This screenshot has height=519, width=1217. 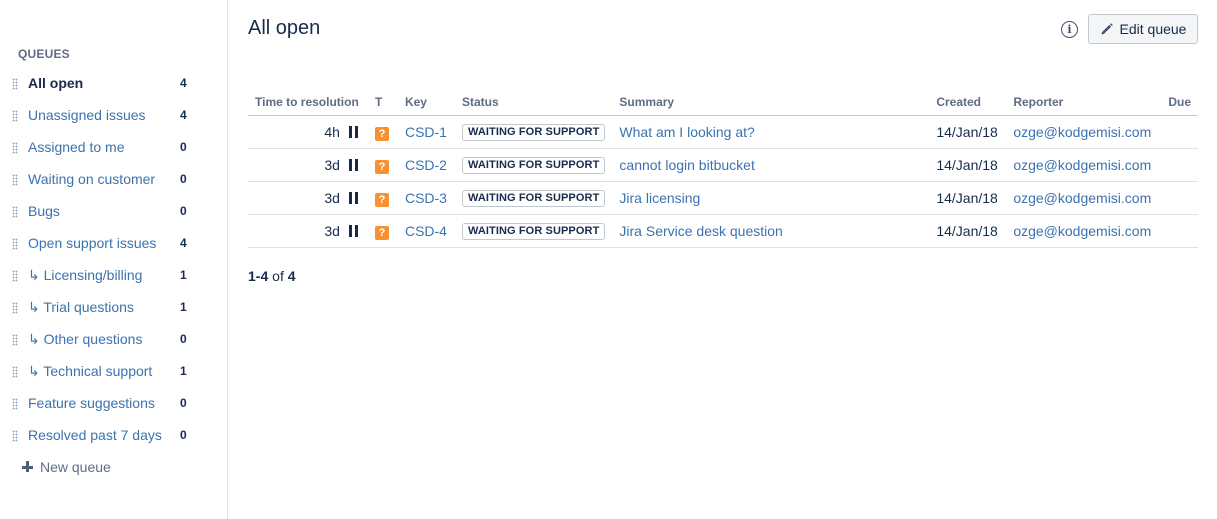 I want to click on queue-item-licensing-billing: ↳ Licensing/billing 1, so click(x=113, y=275).